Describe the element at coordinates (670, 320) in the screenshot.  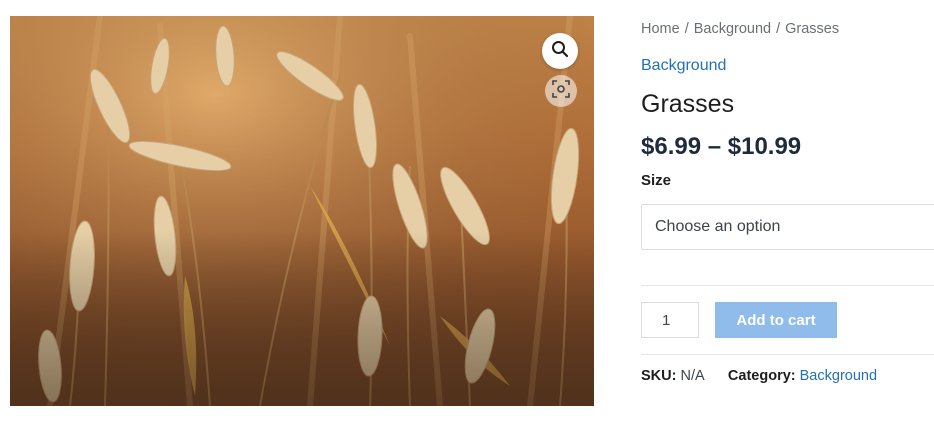
I see `quantity-input` at that location.